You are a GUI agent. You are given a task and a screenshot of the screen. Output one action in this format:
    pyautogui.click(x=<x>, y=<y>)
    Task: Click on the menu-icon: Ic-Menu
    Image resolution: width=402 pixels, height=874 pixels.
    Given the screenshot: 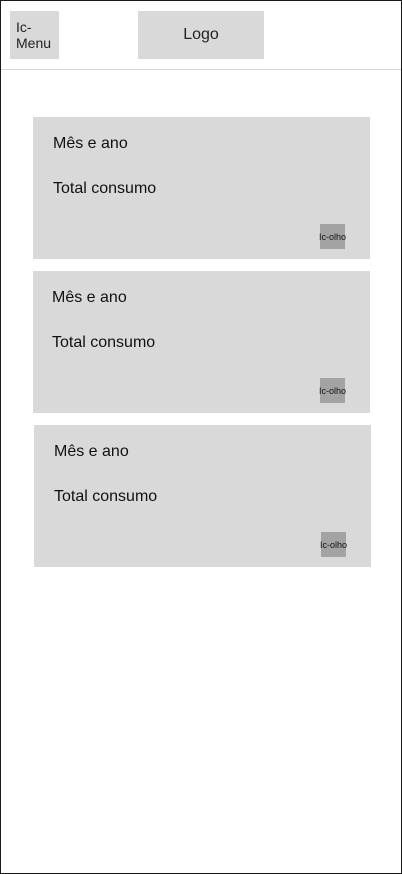 What is the action you would take?
    pyautogui.click(x=34, y=35)
    